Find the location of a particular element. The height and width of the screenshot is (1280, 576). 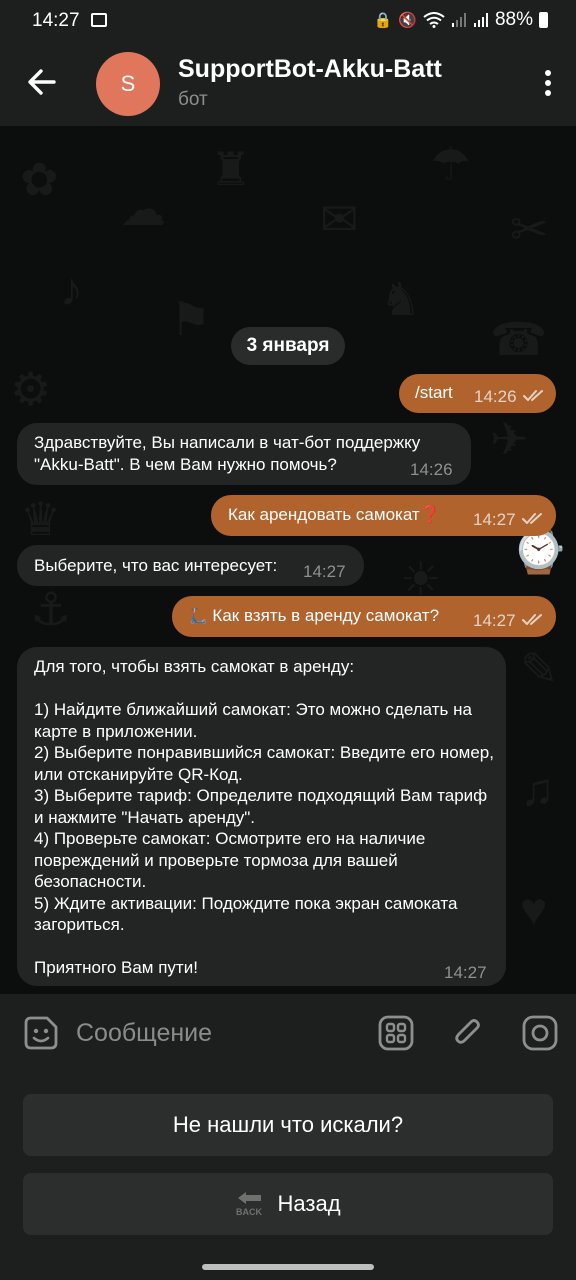

message-text: Как взять в аренду самокат? is located at coordinates (326, 615).